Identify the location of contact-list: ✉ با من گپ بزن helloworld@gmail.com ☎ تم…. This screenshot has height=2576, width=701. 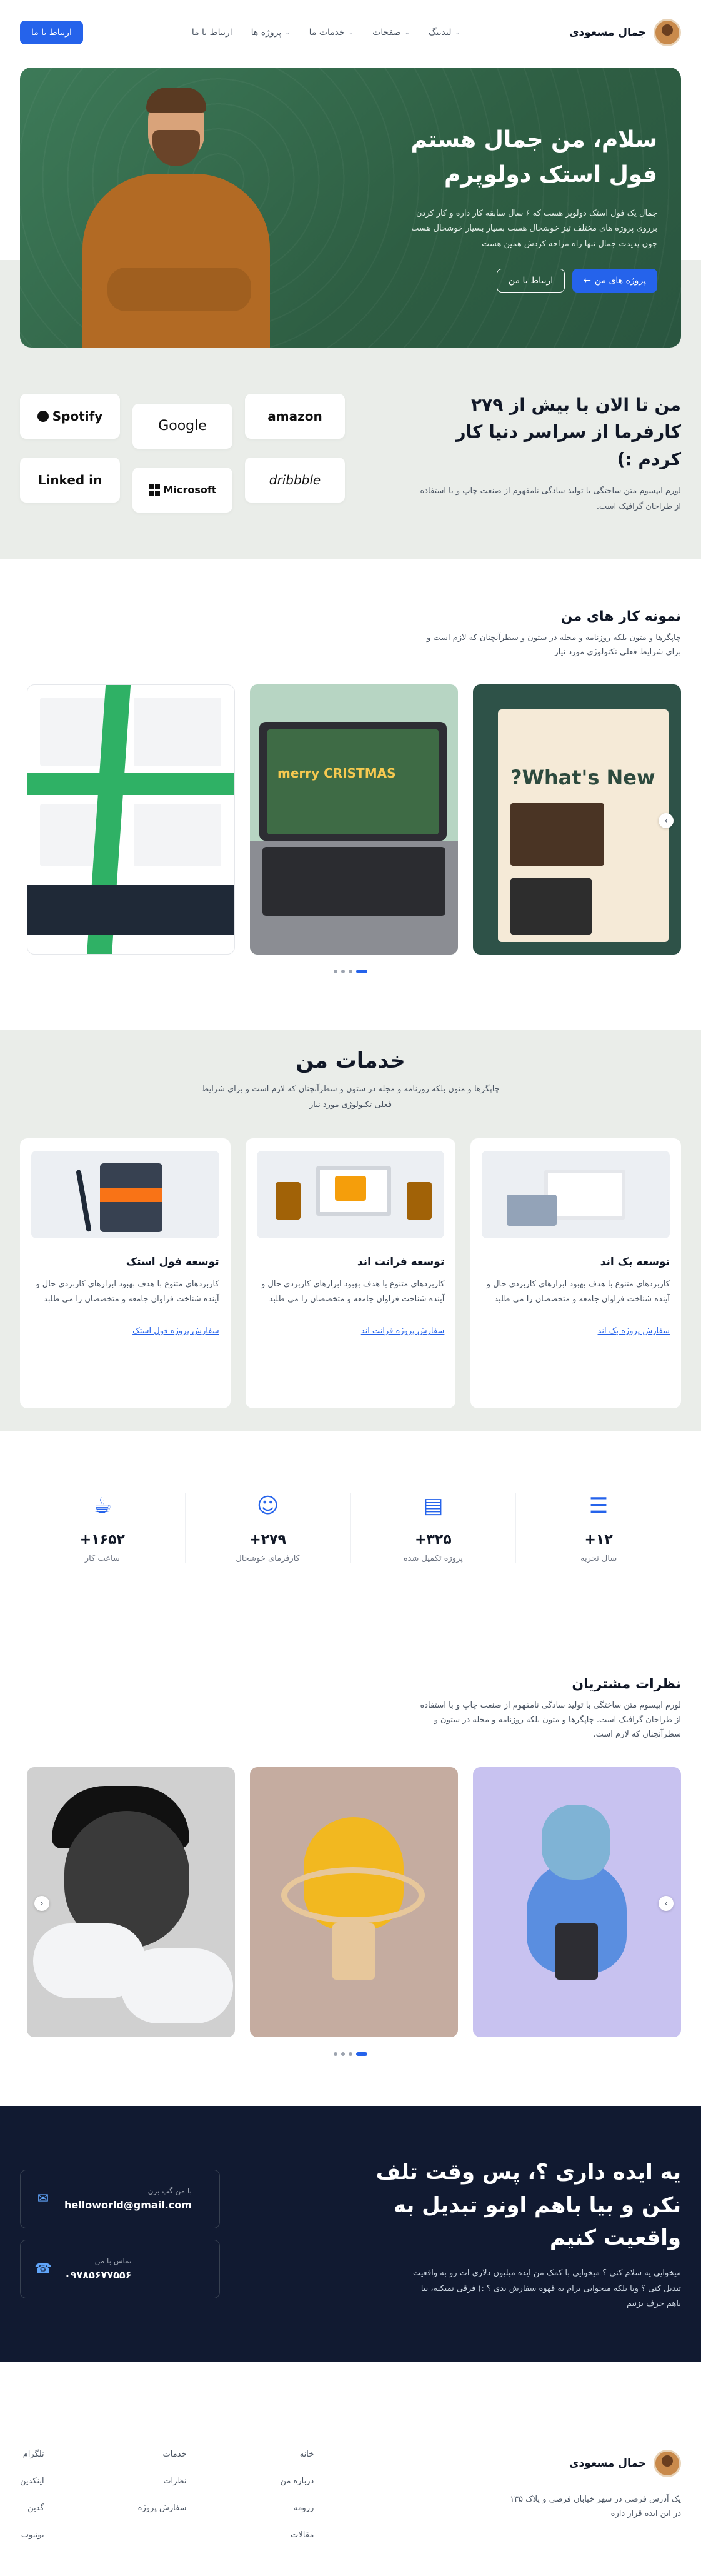
(120, 2233).